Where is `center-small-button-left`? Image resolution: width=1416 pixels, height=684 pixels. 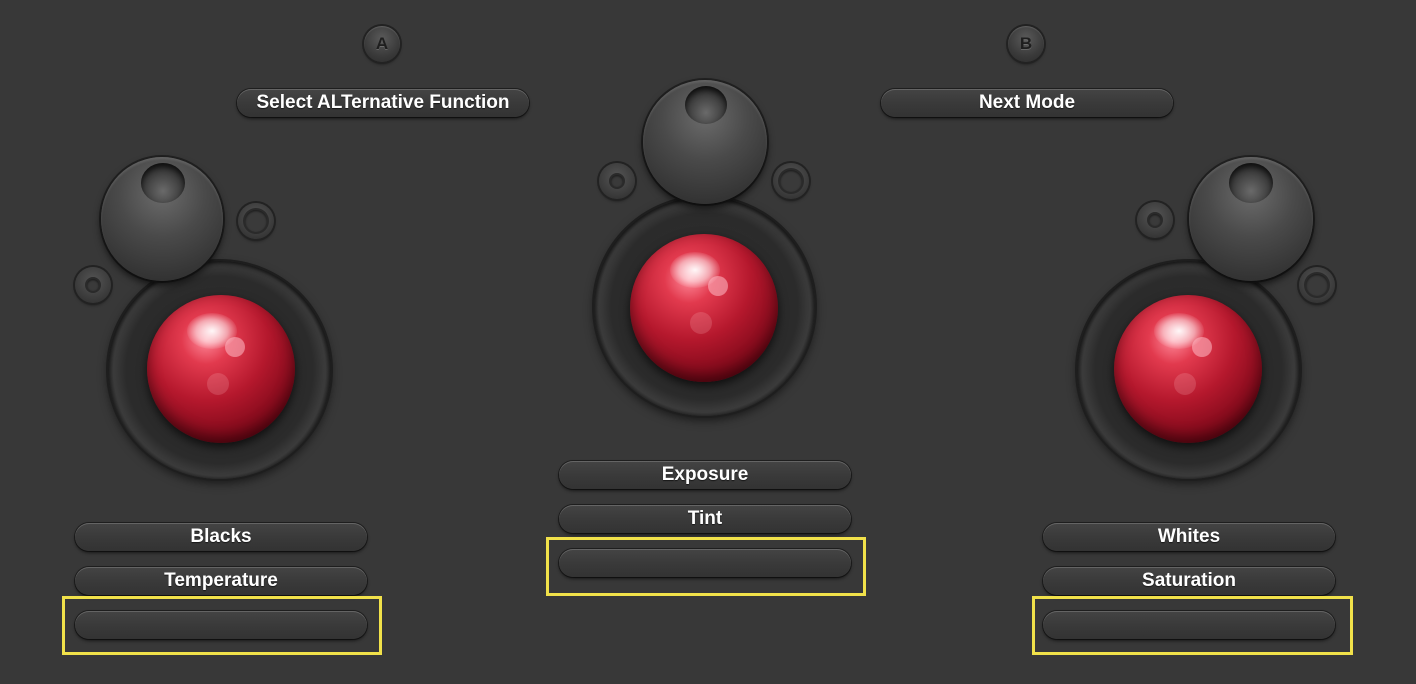
center-small-button-left is located at coordinates (617, 181).